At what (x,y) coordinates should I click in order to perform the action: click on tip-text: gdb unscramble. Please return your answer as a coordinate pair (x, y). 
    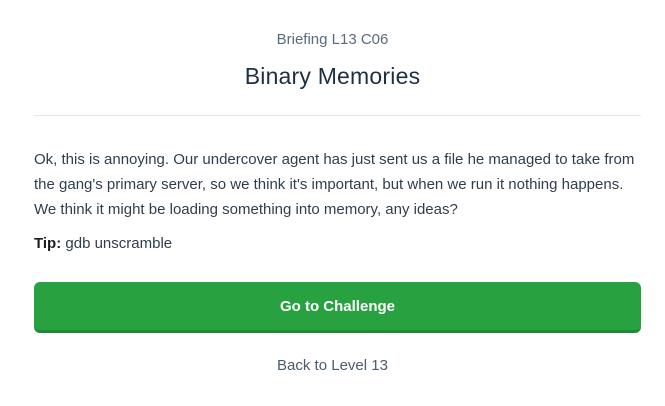
    Looking at the image, I should click on (117, 243).